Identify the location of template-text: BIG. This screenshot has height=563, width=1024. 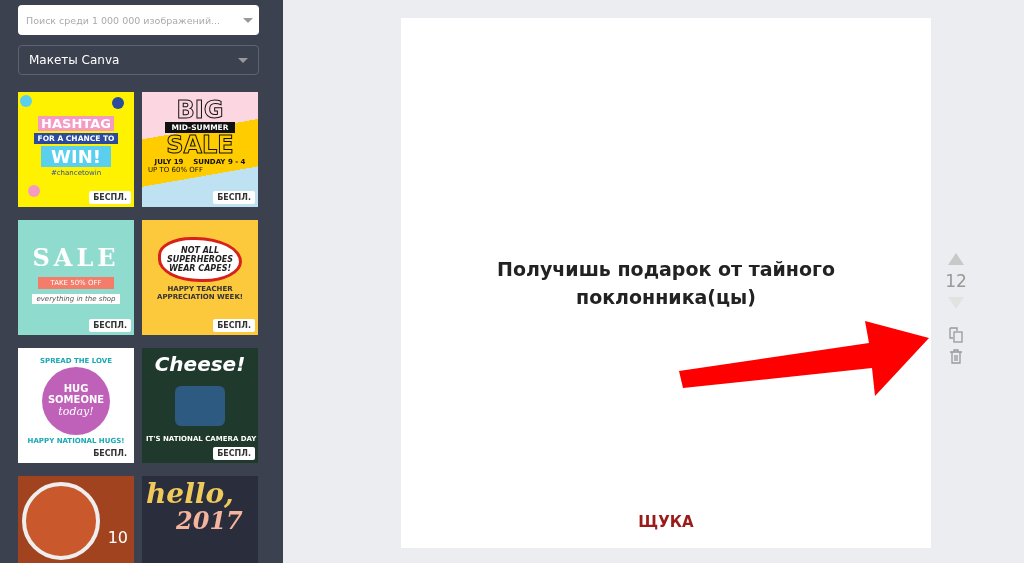
(200, 110).